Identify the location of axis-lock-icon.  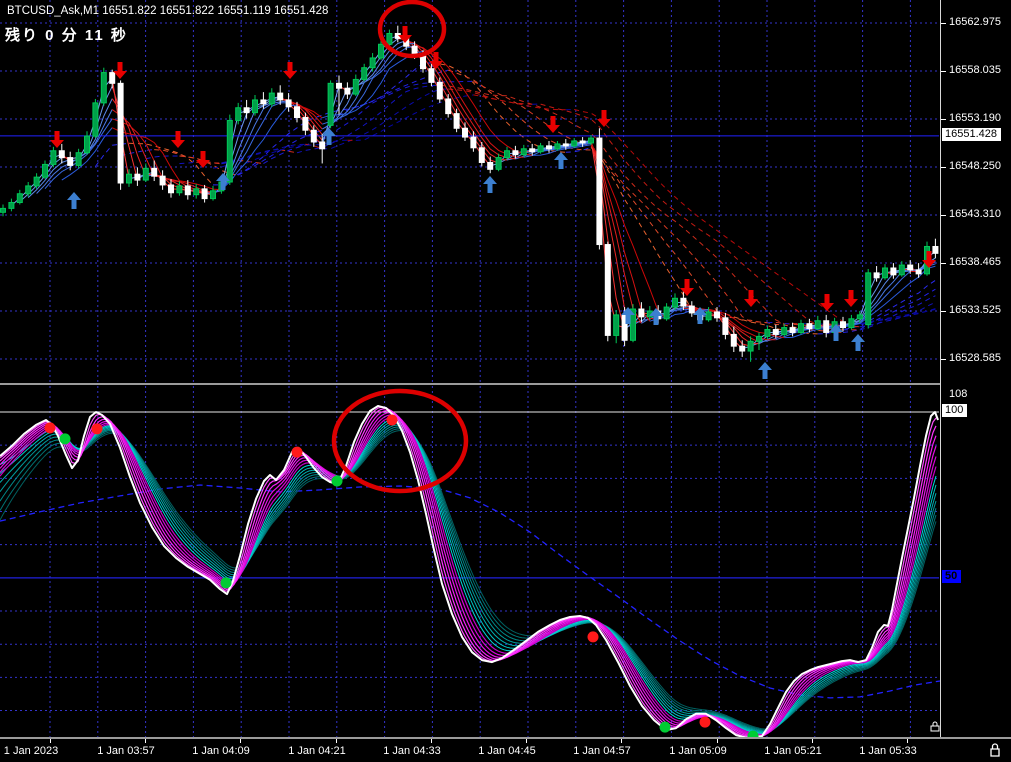
(995, 750).